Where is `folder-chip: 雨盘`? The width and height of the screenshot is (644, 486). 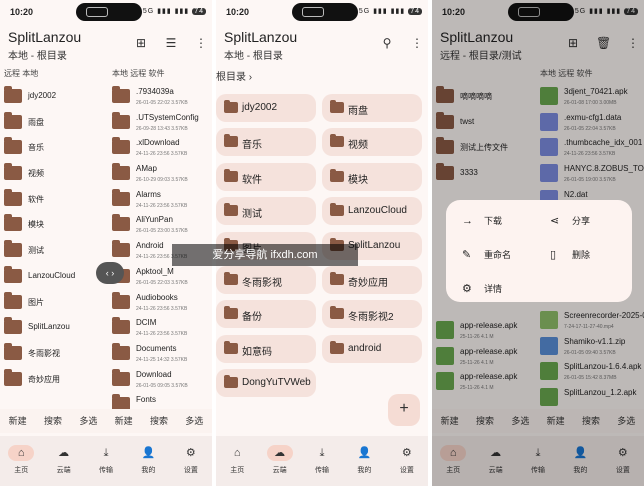 folder-chip: 雨盘 is located at coordinates (372, 108).